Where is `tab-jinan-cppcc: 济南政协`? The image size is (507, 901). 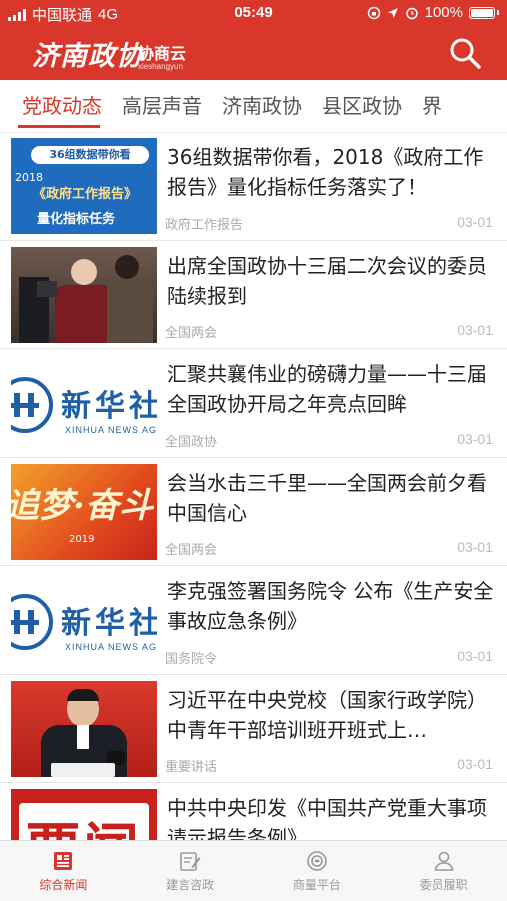 tab-jinan-cppcc: 济南政协 is located at coordinates (262, 106).